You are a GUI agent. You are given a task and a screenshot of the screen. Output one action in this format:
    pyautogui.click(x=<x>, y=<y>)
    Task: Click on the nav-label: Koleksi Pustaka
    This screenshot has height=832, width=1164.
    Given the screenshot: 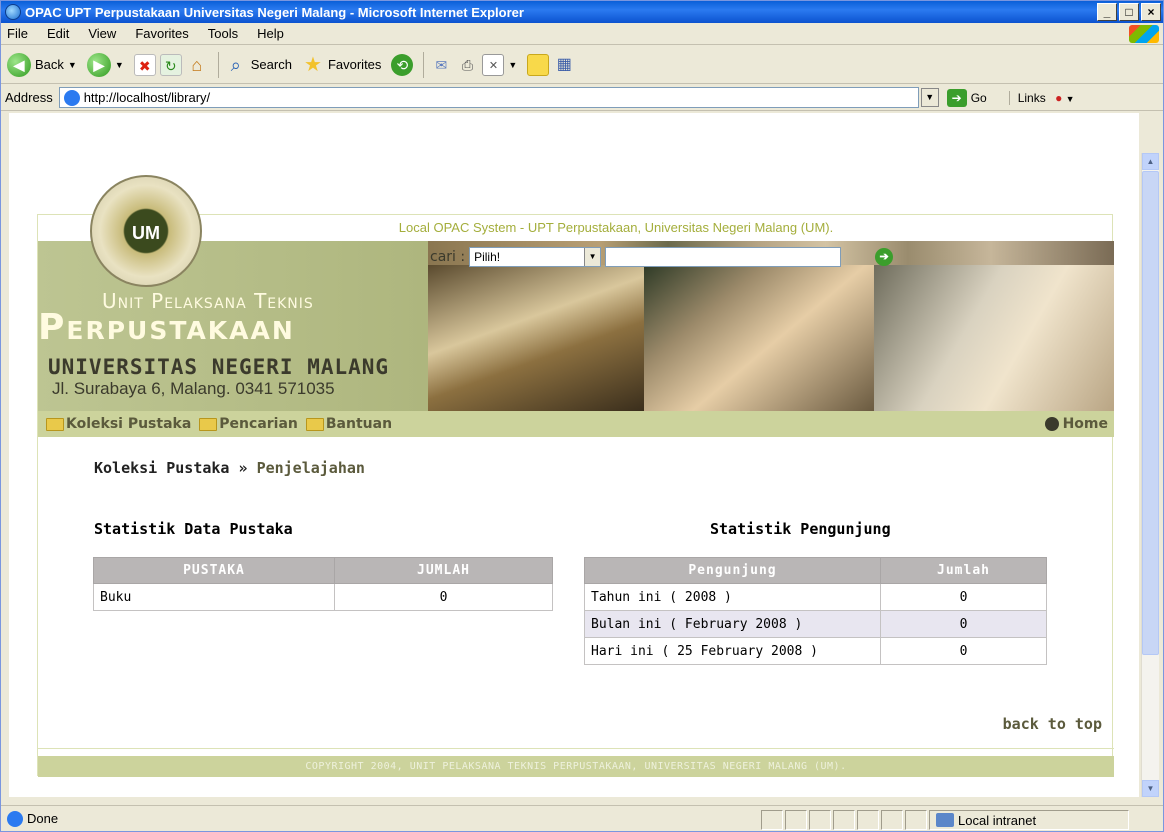 What is the action you would take?
    pyautogui.click(x=129, y=424)
    